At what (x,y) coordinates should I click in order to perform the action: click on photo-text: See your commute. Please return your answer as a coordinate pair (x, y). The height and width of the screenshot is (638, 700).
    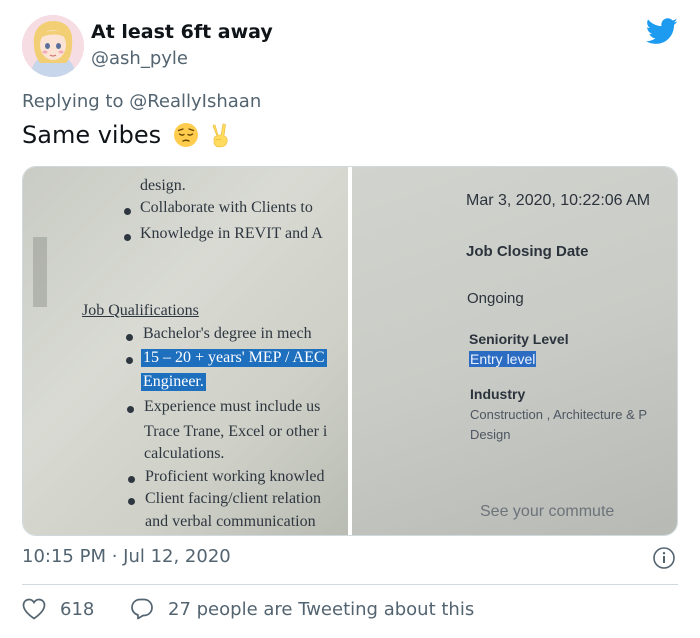
    Looking at the image, I should click on (547, 511).